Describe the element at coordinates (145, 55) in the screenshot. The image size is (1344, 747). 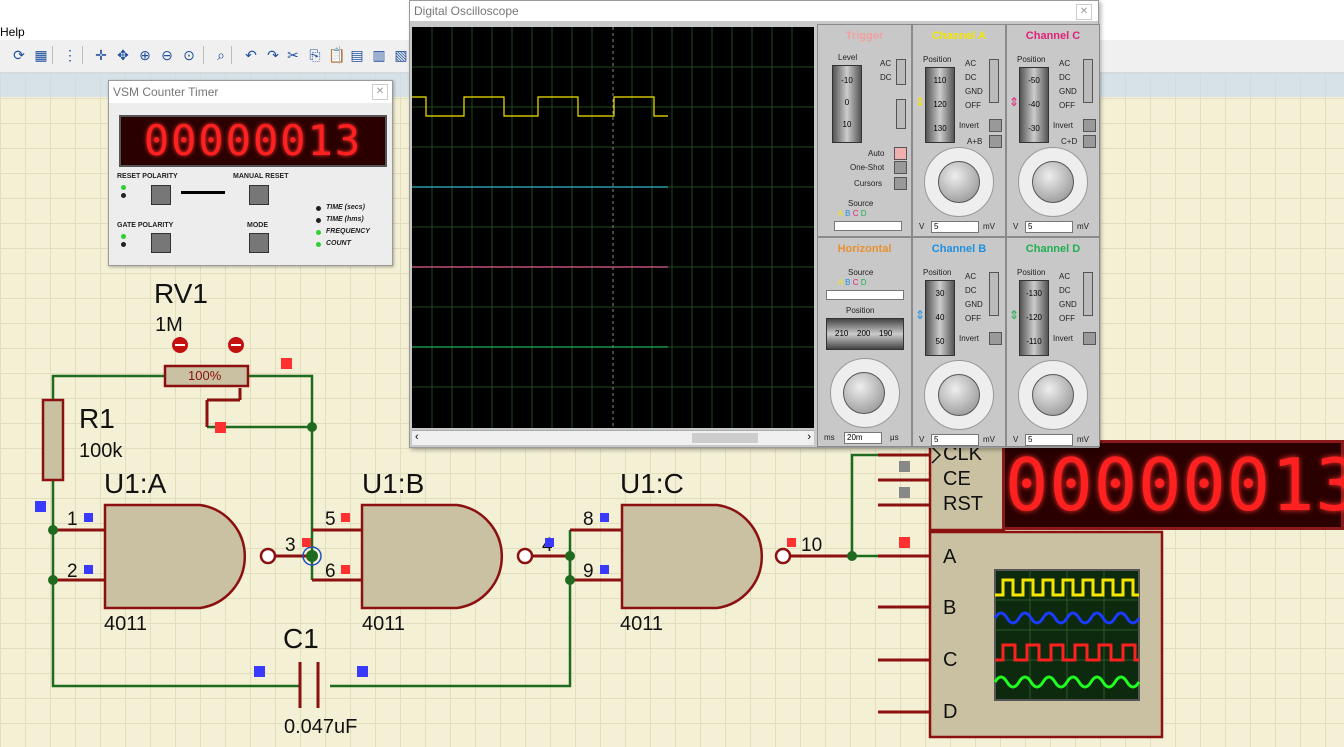
I see `zoom-in-icon: ⊕` at that location.